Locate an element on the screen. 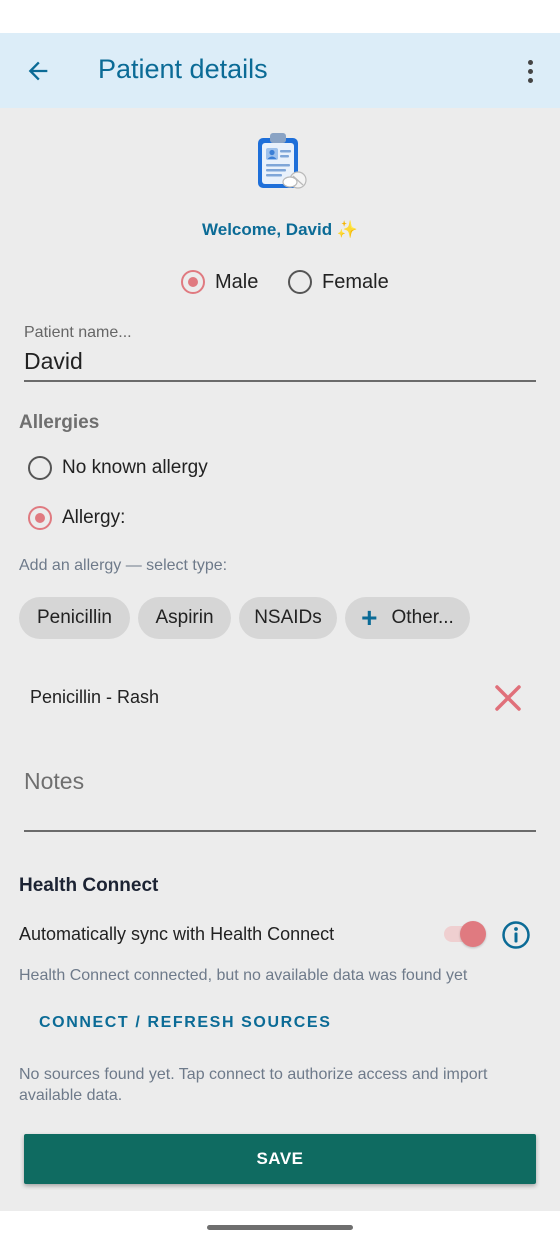 The width and height of the screenshot is (560, 1244). info-button is located at coordinates (516, 935).